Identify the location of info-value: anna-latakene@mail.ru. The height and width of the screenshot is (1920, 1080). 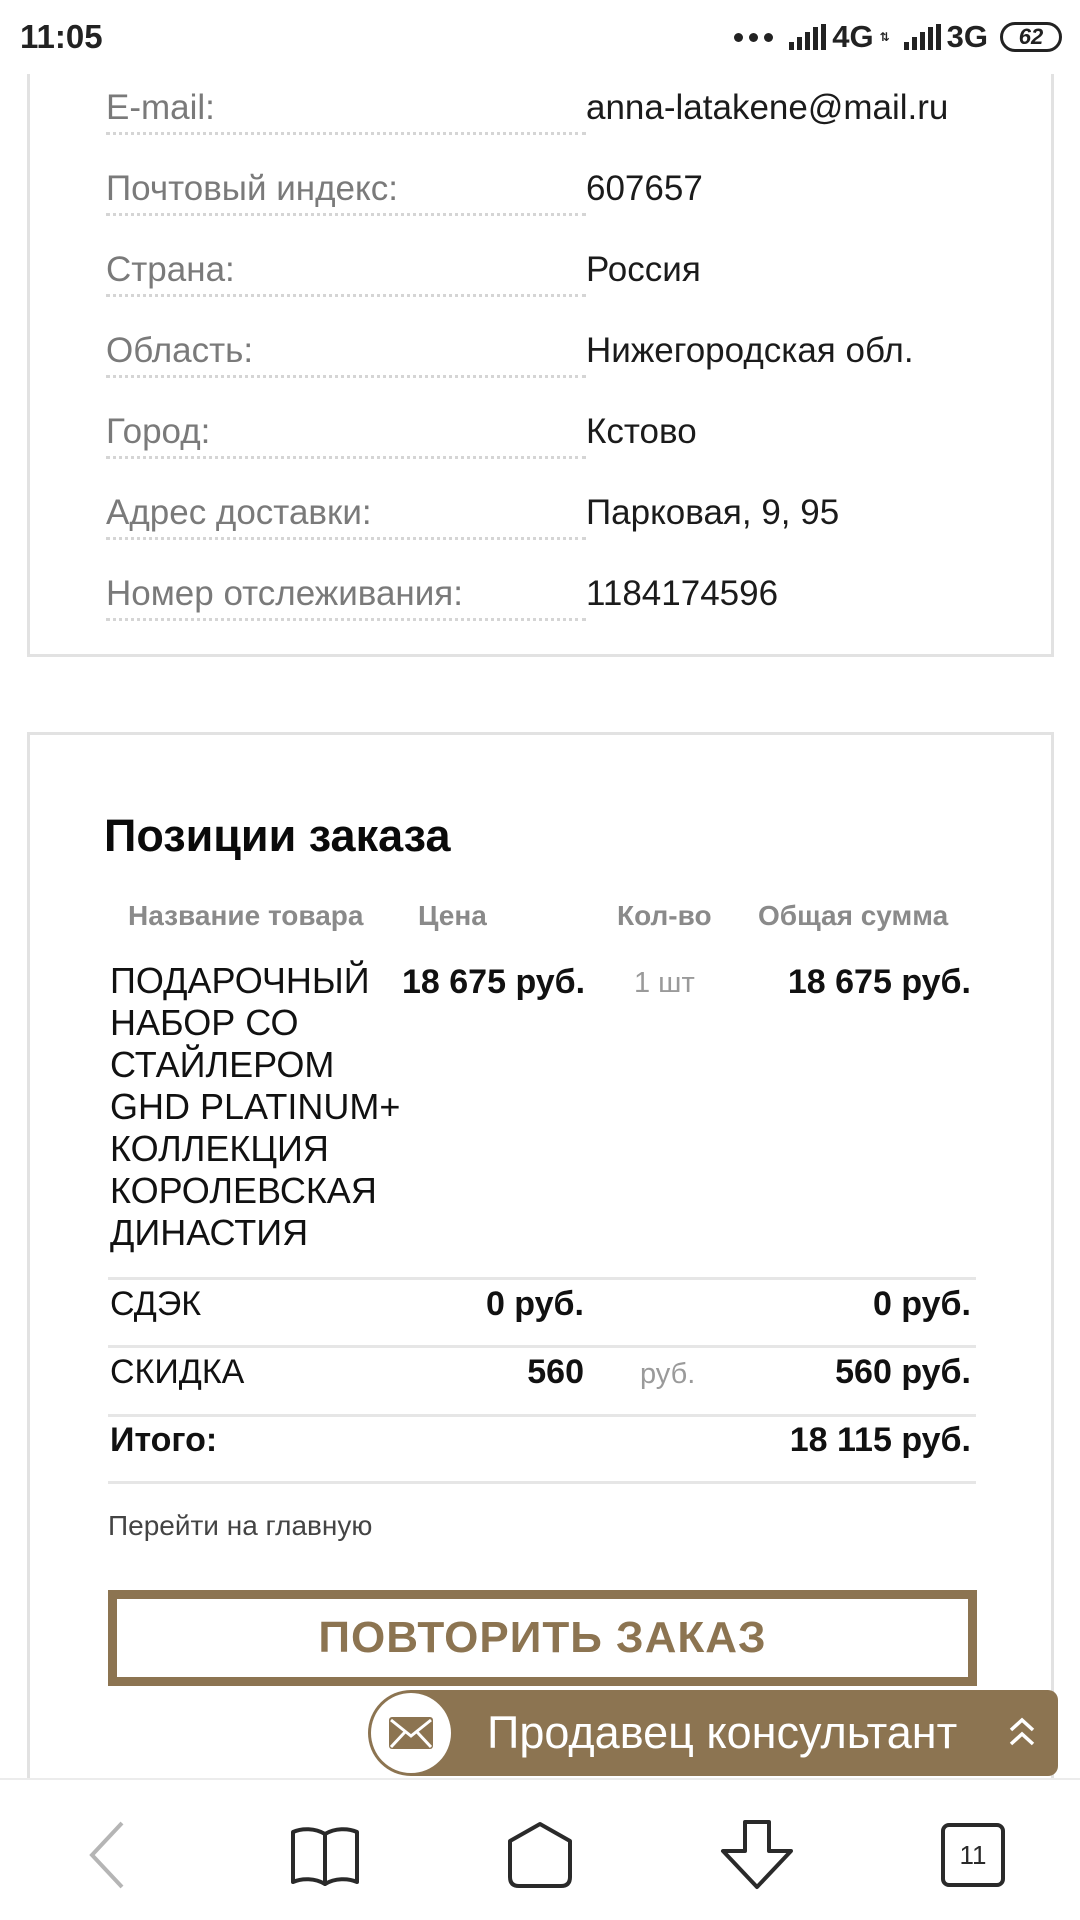
(767, 107).